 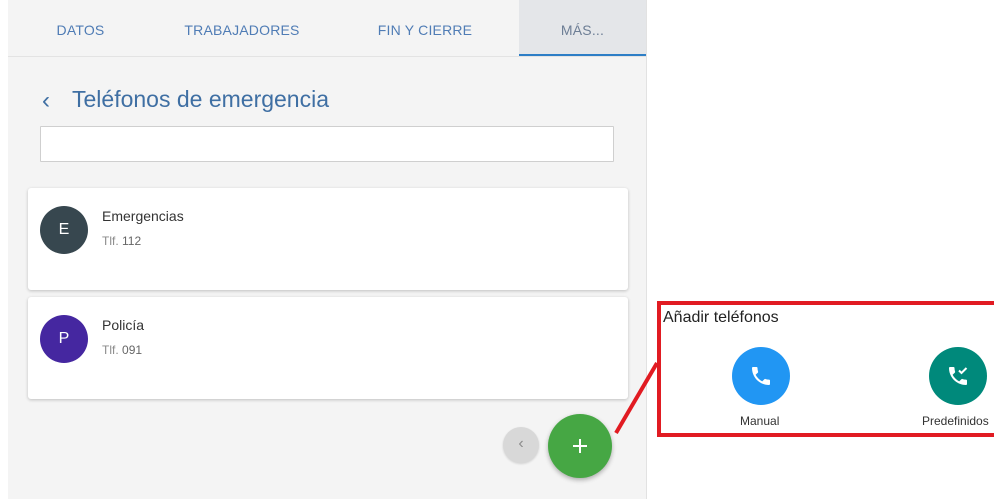 I want to click on tab-datos: DATOS, so click(x=80, y=28).